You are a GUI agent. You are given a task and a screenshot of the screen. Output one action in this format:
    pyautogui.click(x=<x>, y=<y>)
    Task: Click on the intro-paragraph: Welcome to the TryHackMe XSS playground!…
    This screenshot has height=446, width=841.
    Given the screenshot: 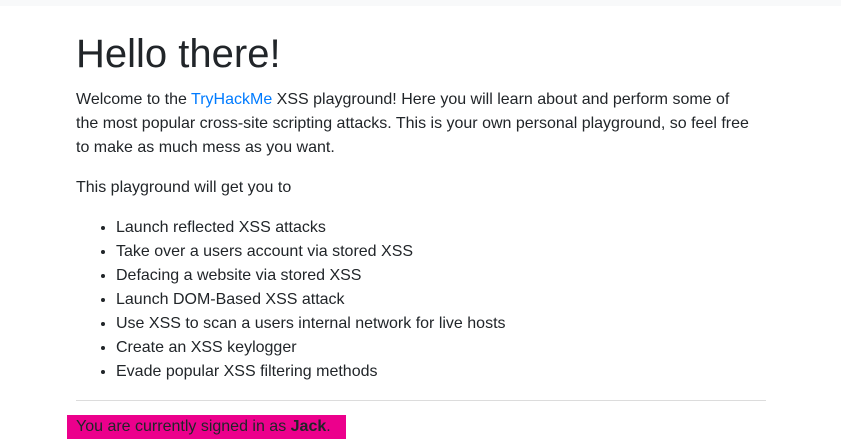 What is the action you would take?
    pyautogui.click(x=416, y=124)
    